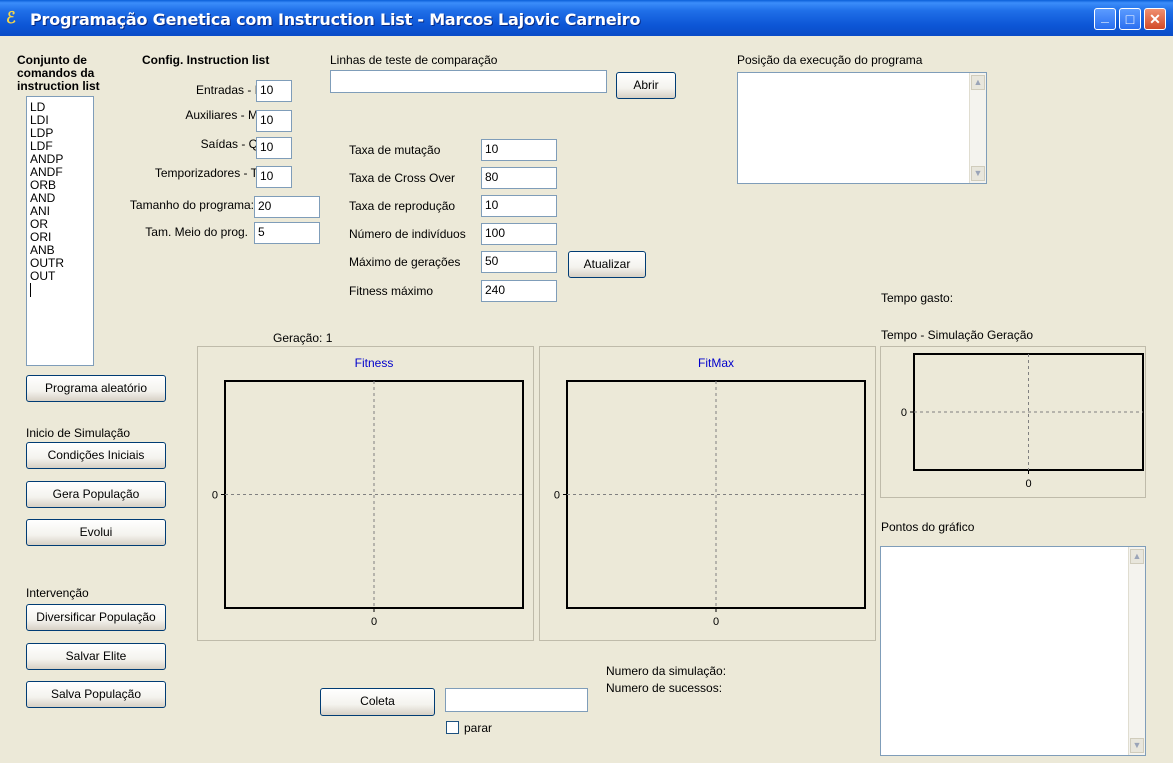 The height and width of the screenshot is (763, 1173). What do you see at coordinates (478, 728) in the screenshot?
I see `stop-label: parar` at bounding box center [478, 728].